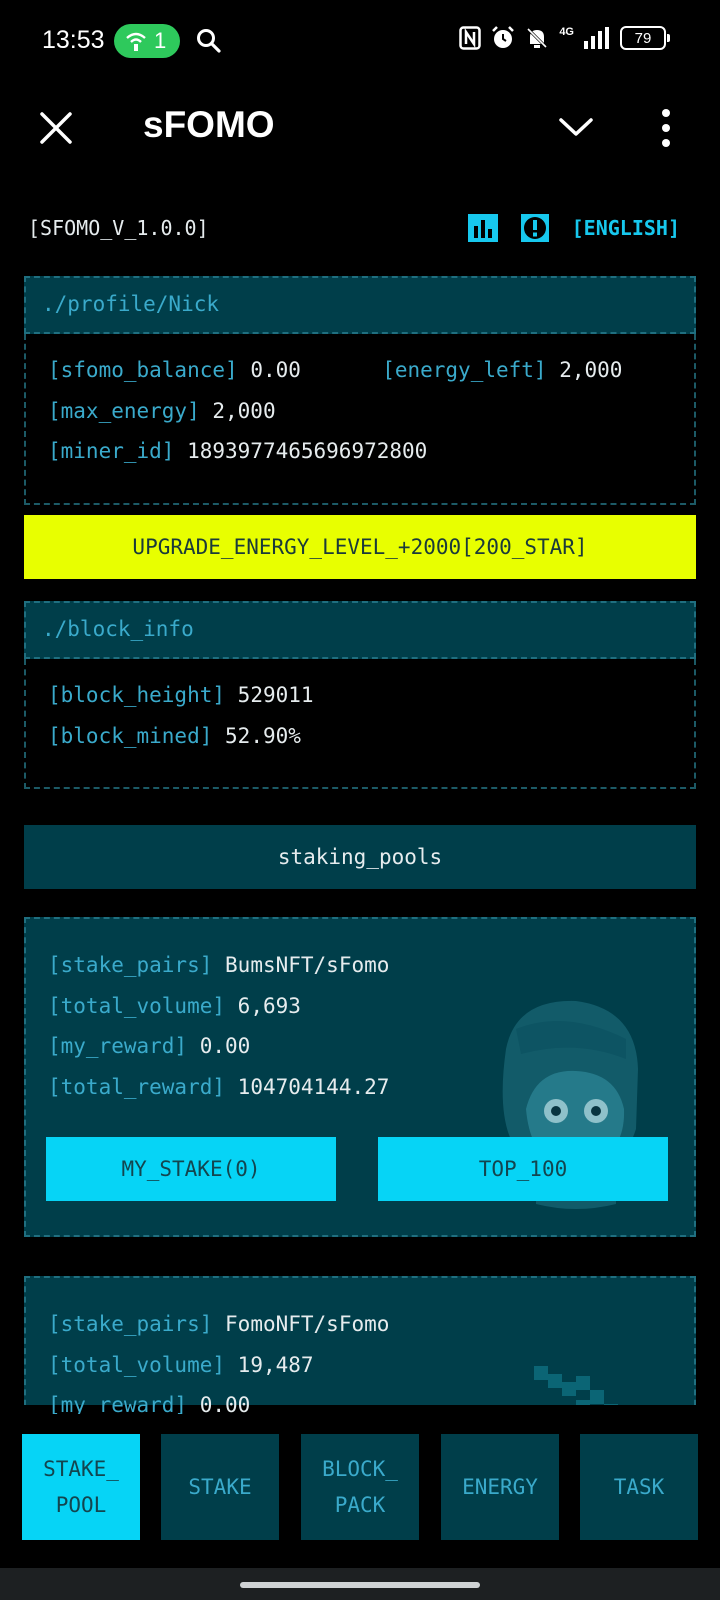 The image size is (720, 1600). Describe the element at coordinates (360, 695) in the screenshot. I see `block-height-row: [block_height] 529011` at that location.